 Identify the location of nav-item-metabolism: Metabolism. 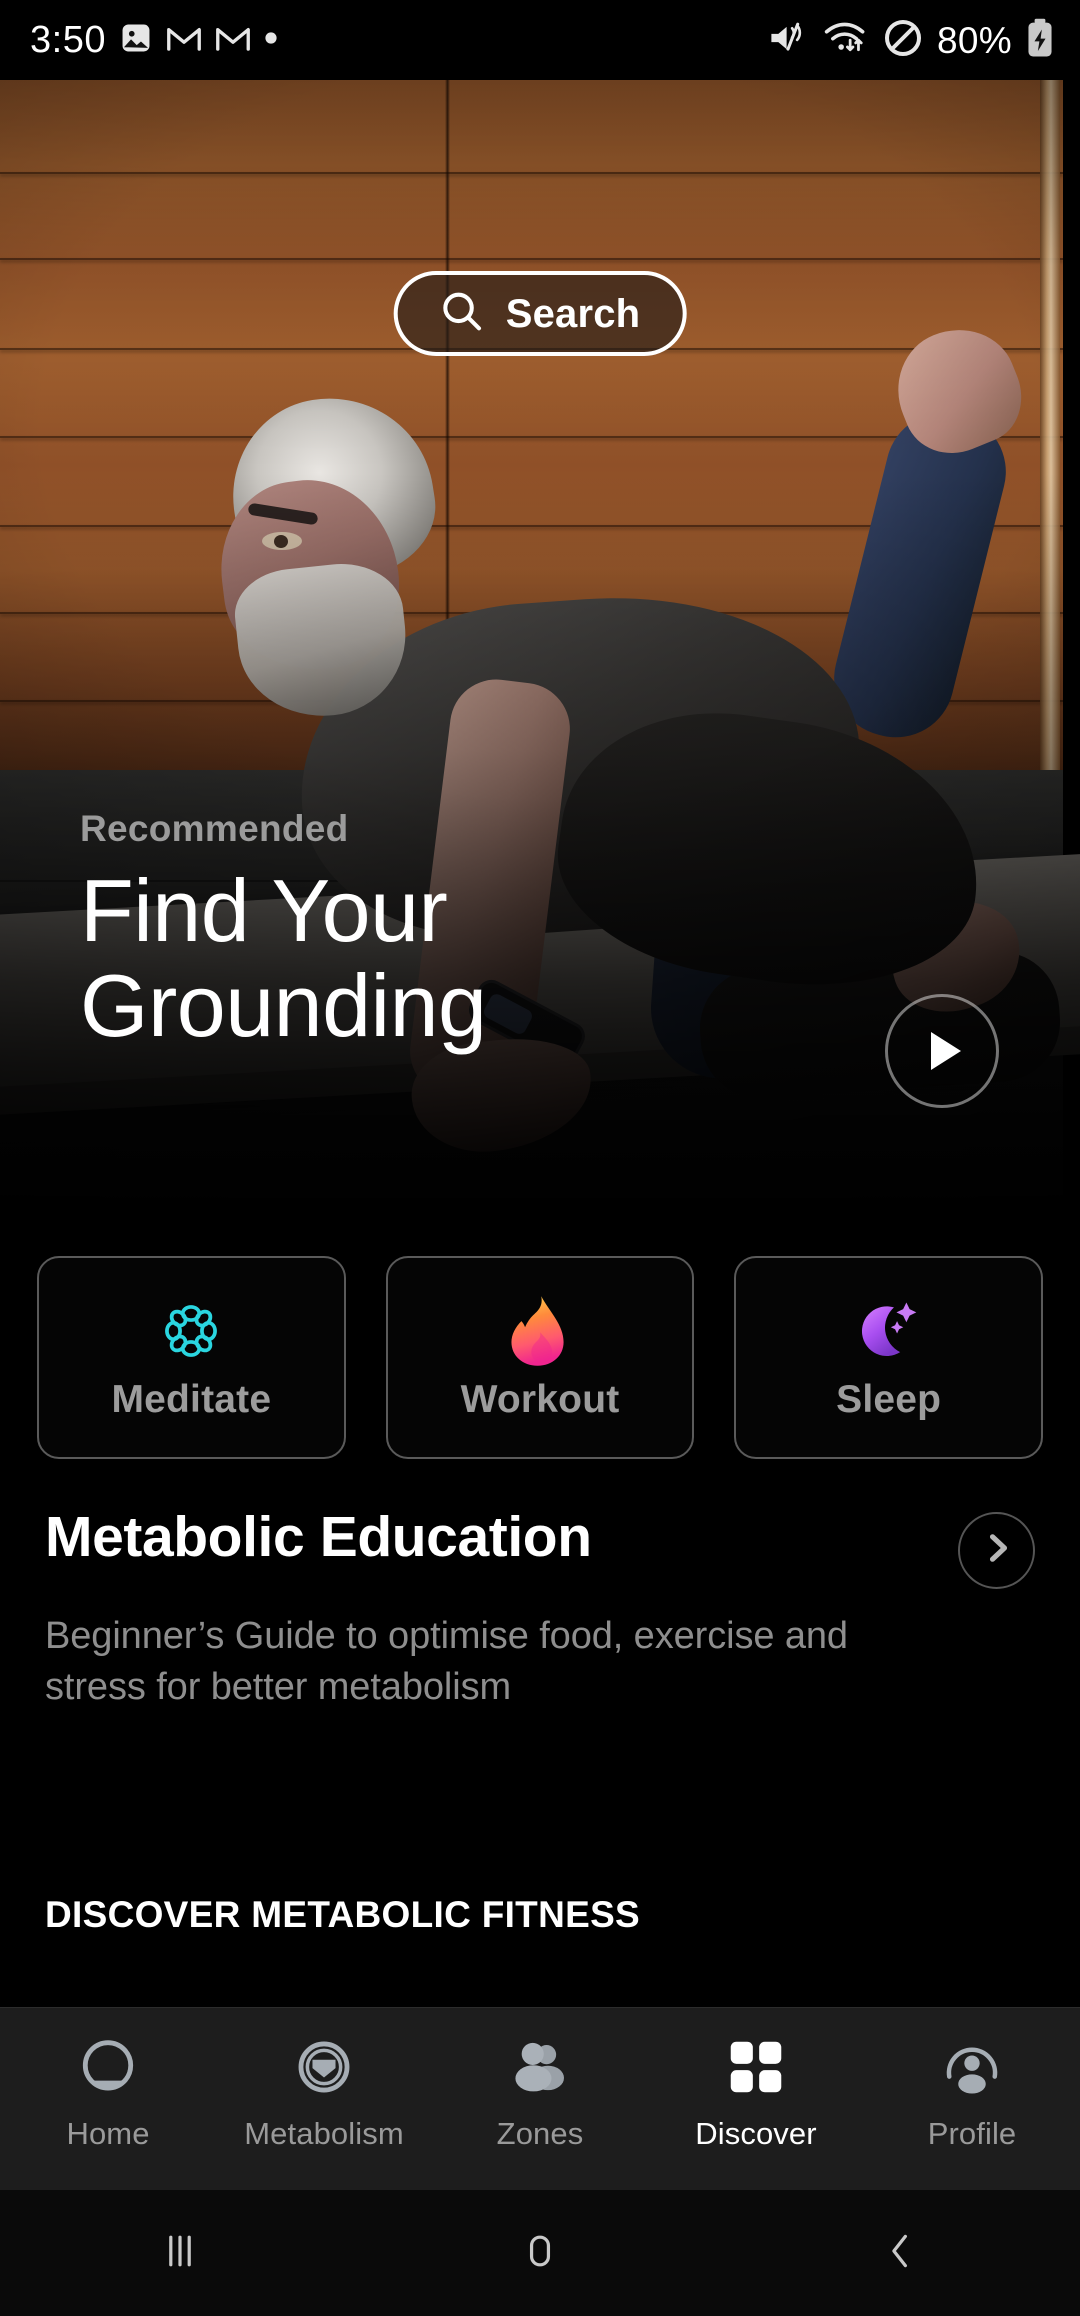
(324, 2093).